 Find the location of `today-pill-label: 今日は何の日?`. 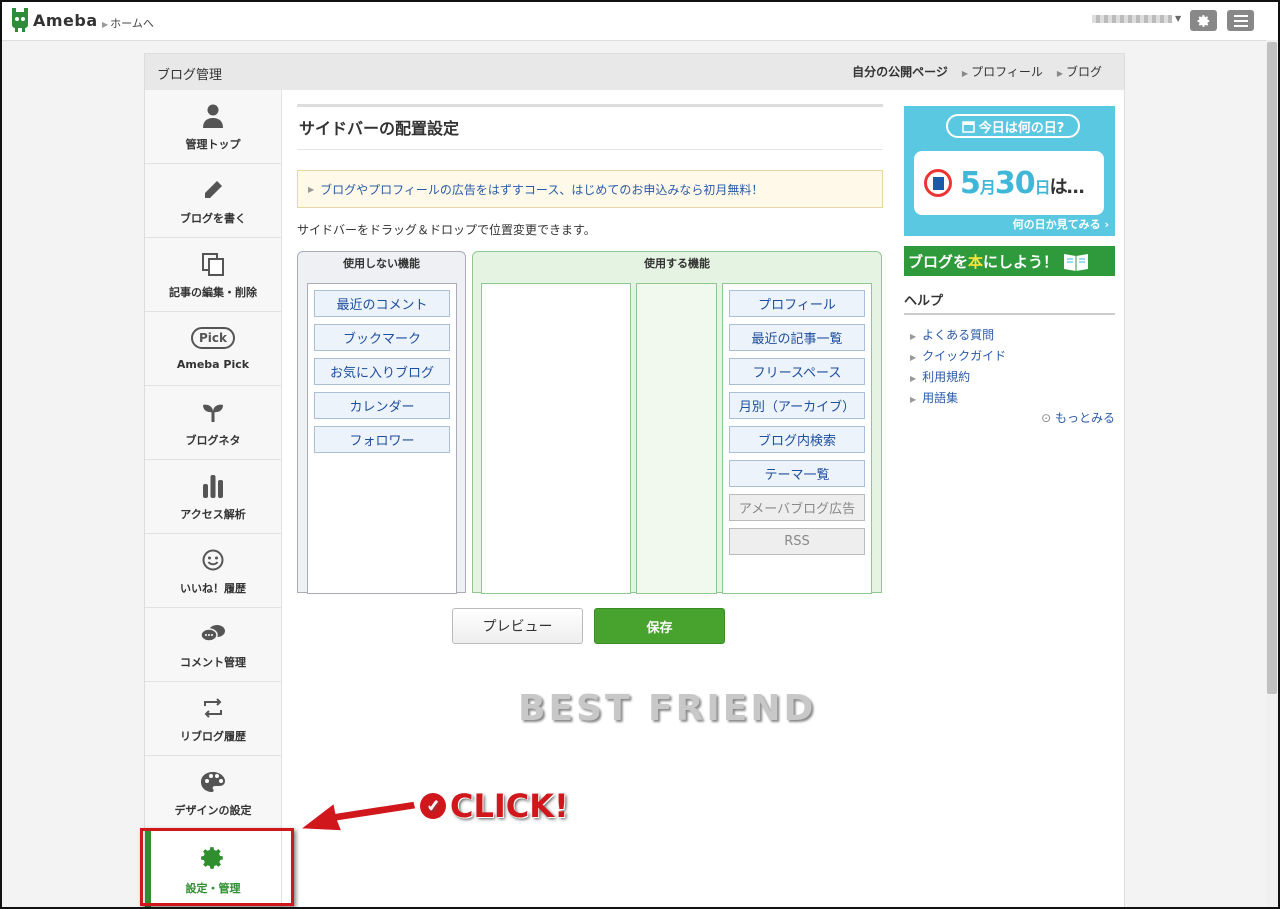

today-pill-label: 今日は何の日? is located at coordinates (1021, 128).